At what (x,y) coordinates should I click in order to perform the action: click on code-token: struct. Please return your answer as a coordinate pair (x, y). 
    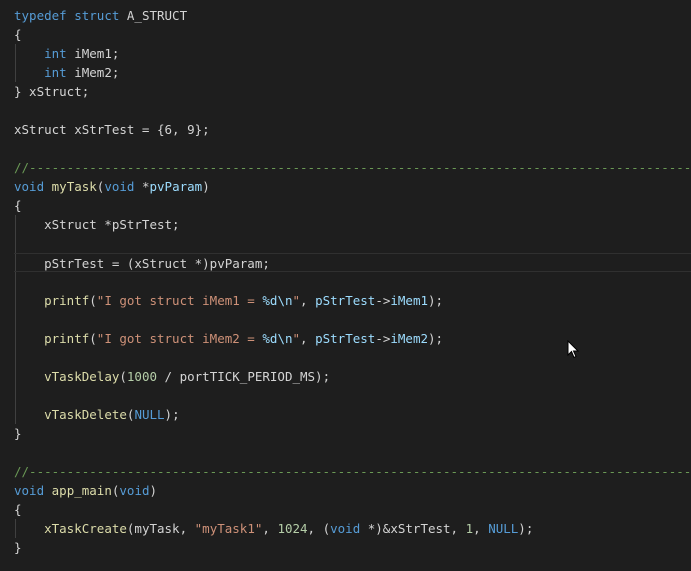
    Looking at the image, I should click on (97, 15).